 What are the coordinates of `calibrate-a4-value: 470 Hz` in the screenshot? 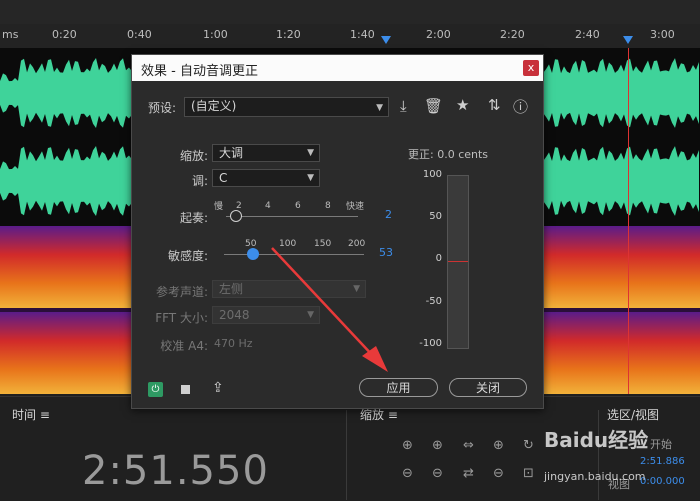 It's located at (233, 343).